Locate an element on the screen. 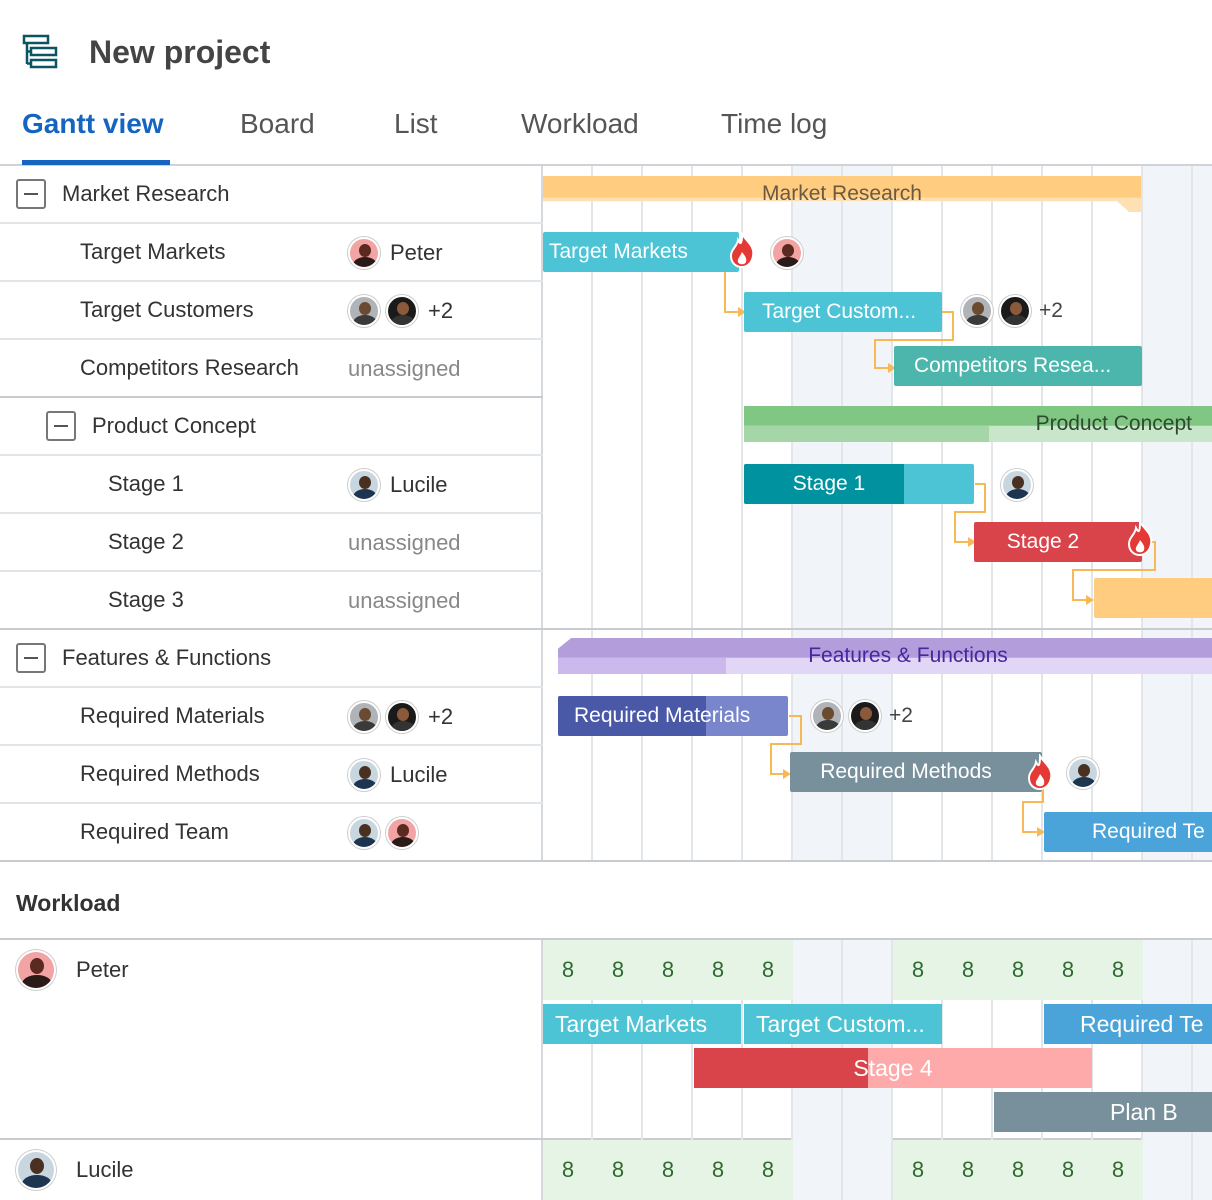 The width and height of the screenshot is (1212, 1200). gantt-bar-stage-2: Stage 2 is located at coordinates (1058, 542).